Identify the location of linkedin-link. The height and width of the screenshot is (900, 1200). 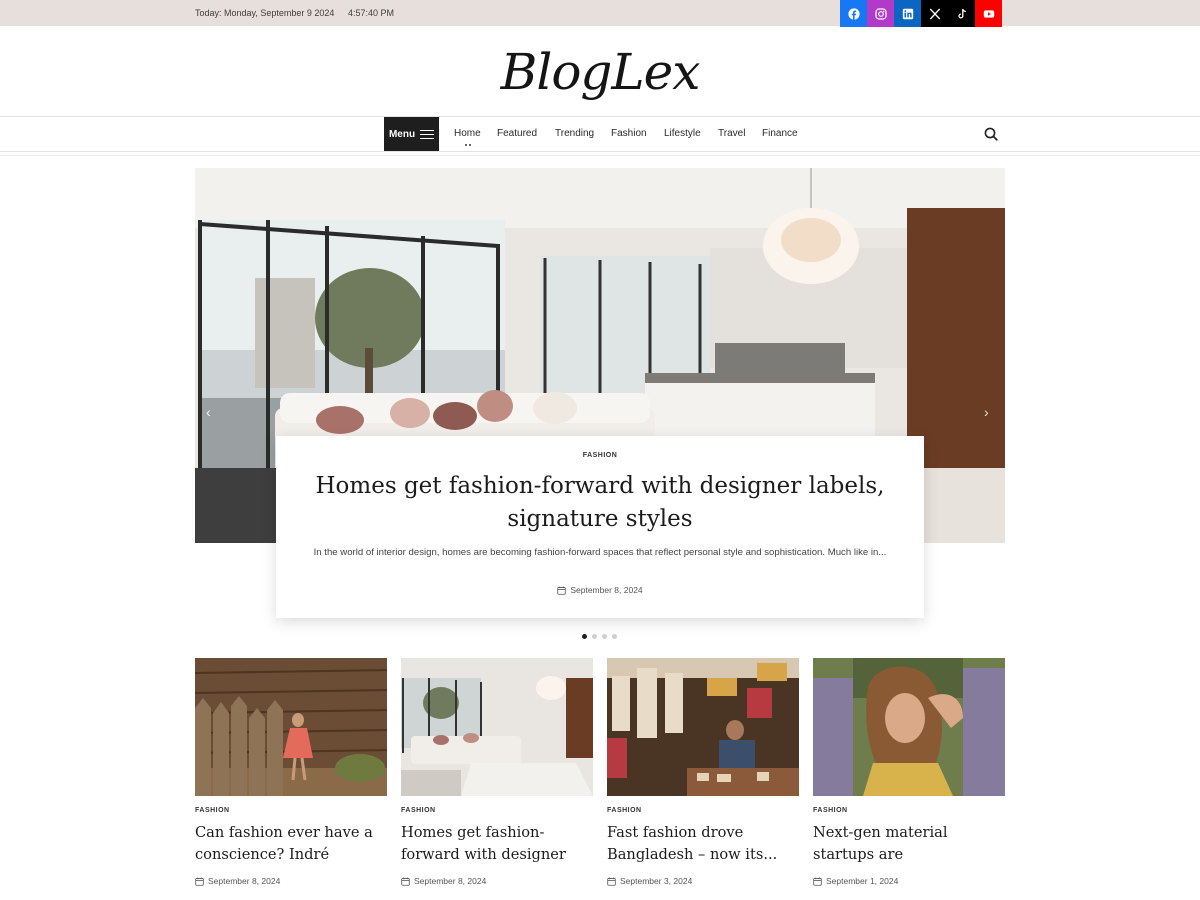
(907, 13).